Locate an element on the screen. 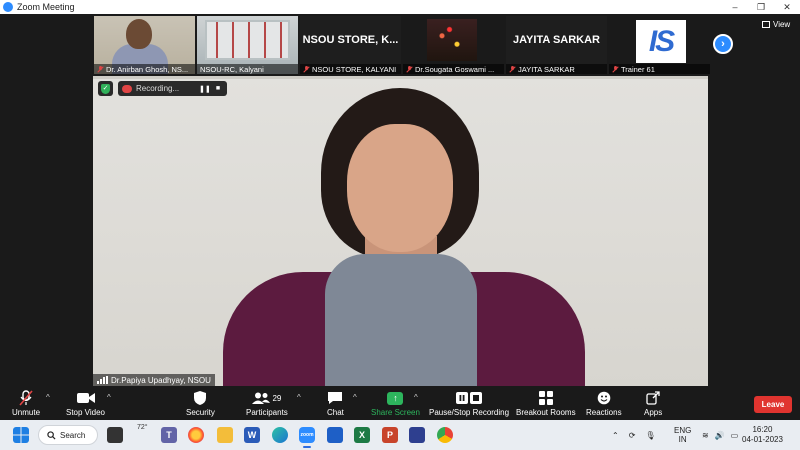 Image resolution: width=800 pixels, height=450 pixels. search-icon is located at coordinates (51, 435).